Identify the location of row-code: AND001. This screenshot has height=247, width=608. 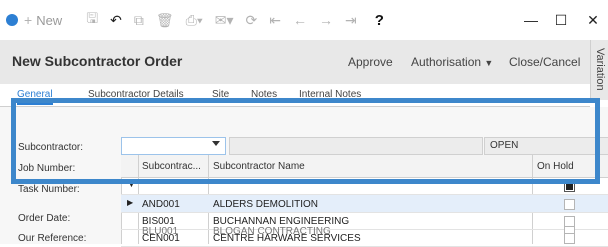
(161, 204).